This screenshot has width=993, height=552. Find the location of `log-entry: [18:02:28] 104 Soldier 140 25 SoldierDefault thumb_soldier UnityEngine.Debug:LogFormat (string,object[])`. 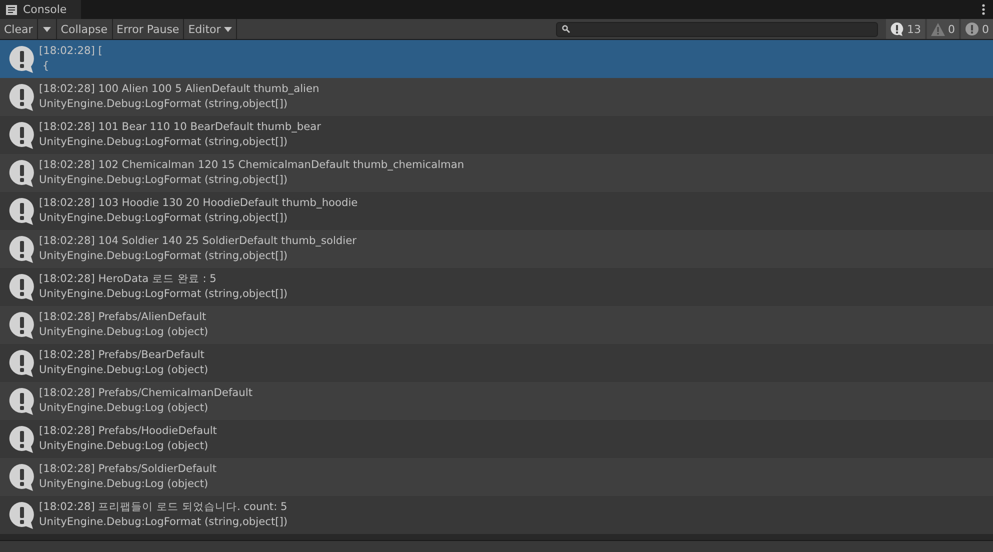

log-entry: [18:02:28] 104 Soldier 140 25 SoldierDefault thumb_soldier UnityEngine.Debug:LogFormat (string,object[]) is located at coordinates (496, 249).